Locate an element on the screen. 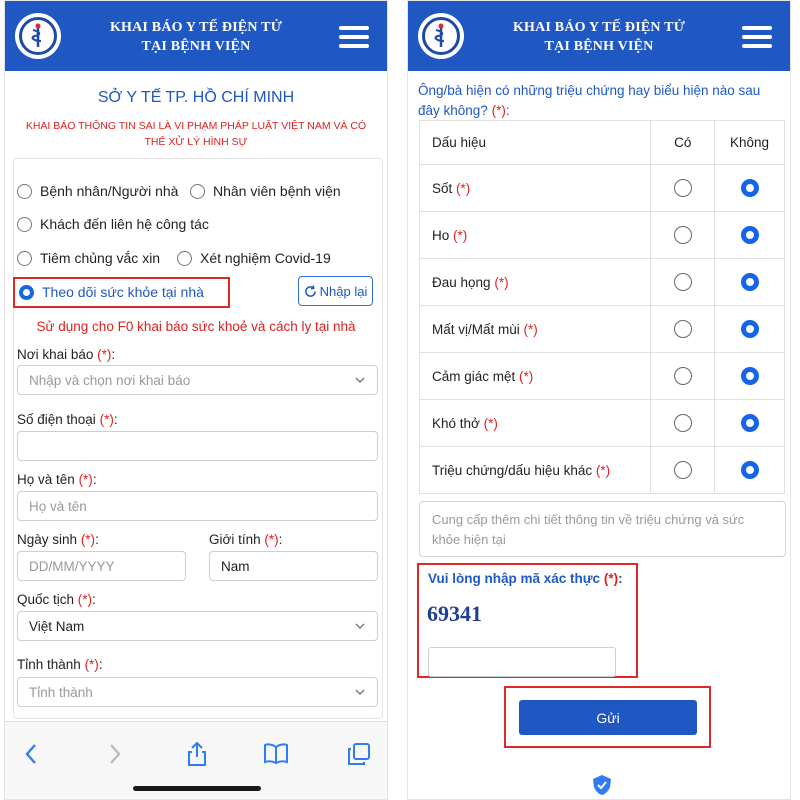 This screenshot has height=800, width=800. gender-label-text: Giới tính is located at coordinates (235, 539).